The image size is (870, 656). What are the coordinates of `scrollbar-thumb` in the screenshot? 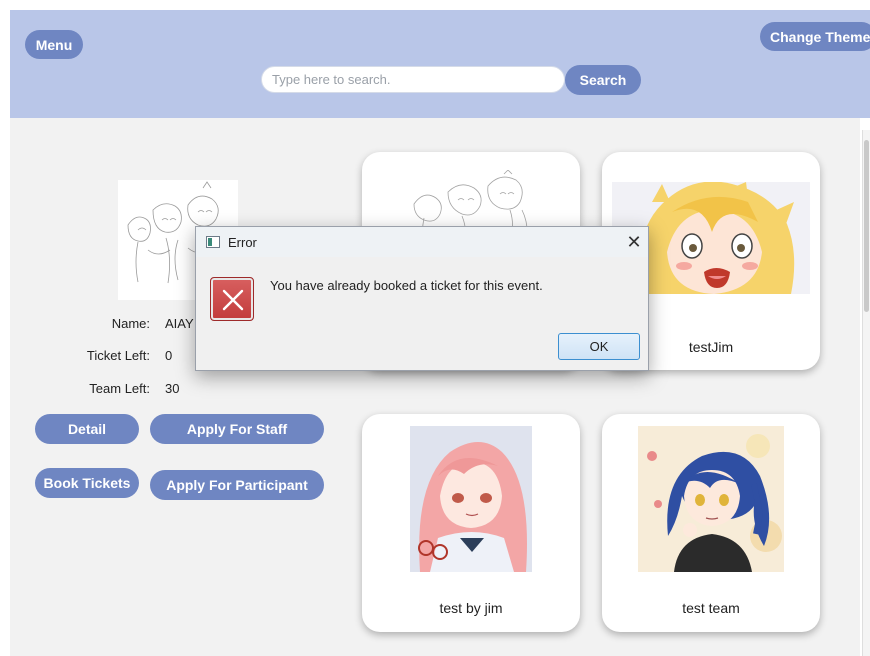 It's located at (866, 226).